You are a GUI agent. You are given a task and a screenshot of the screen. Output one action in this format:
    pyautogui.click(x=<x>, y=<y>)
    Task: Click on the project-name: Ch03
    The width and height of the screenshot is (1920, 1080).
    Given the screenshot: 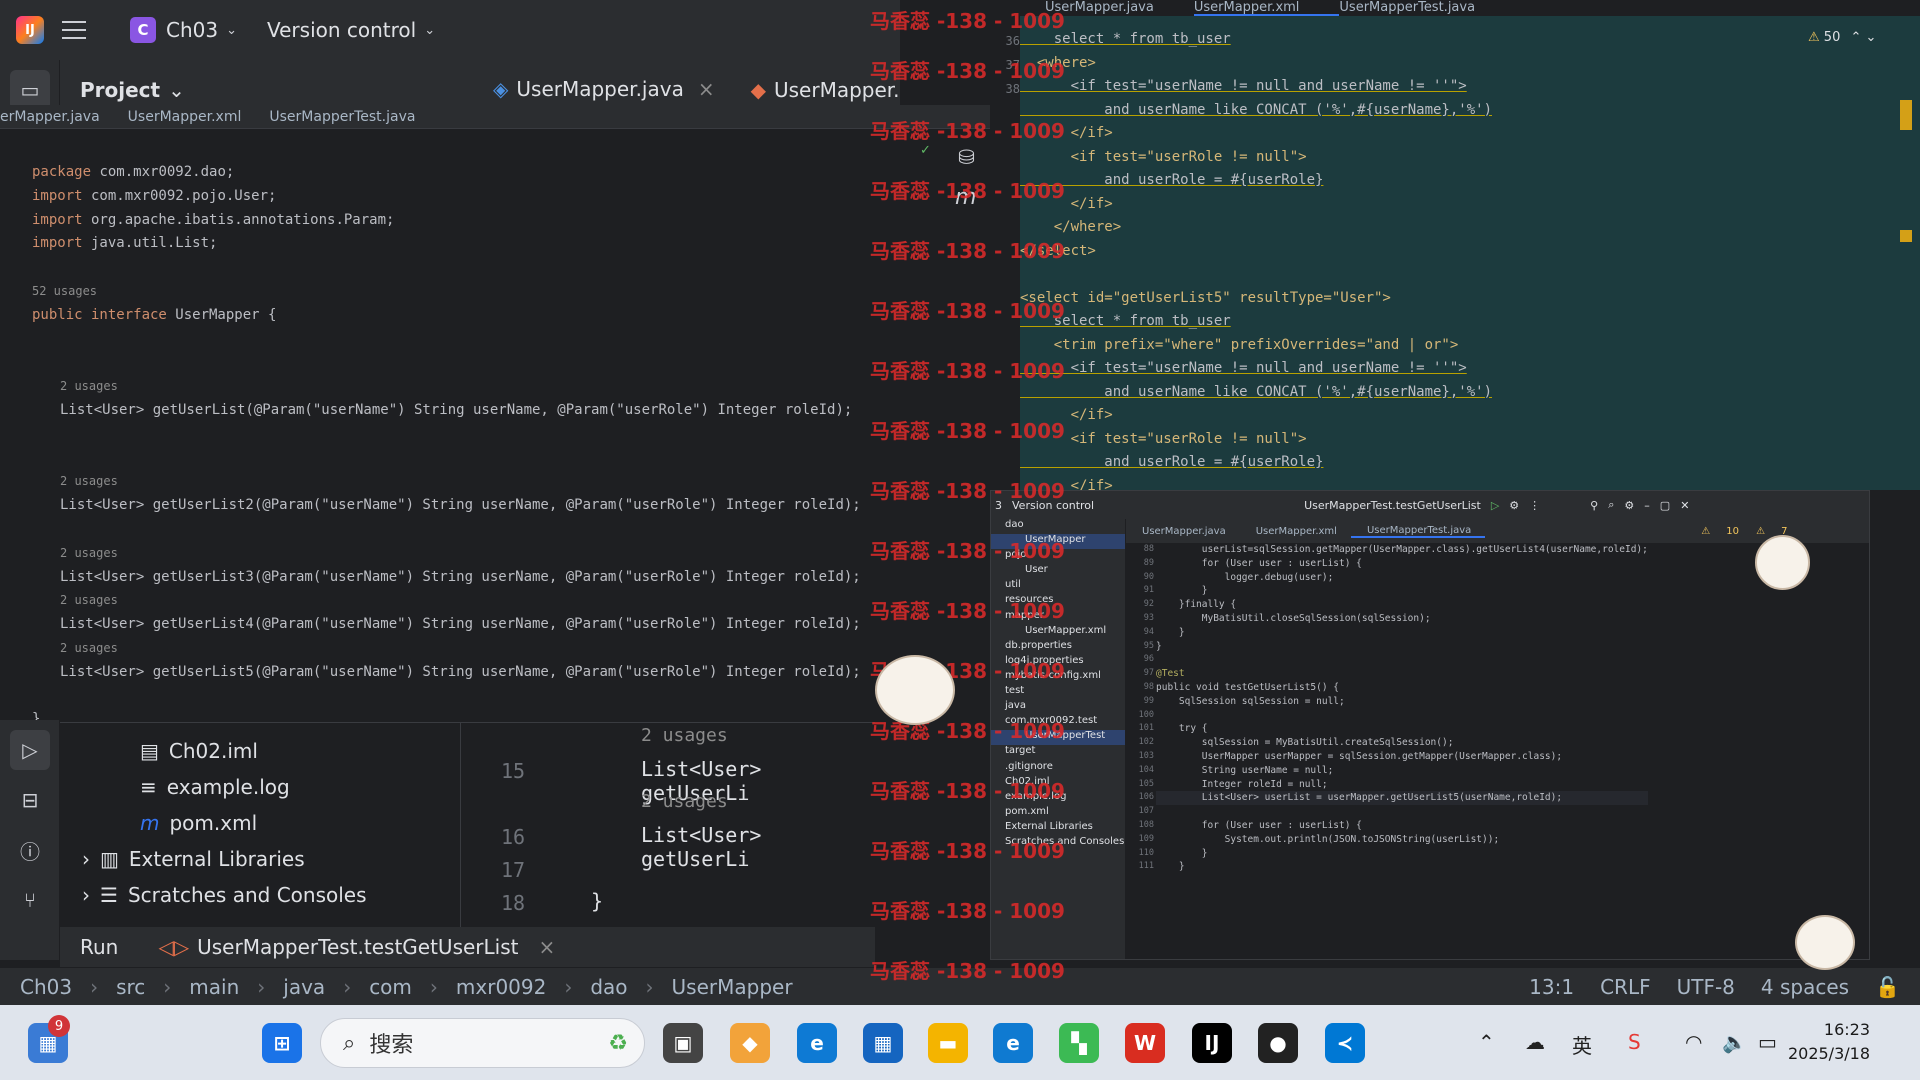 What is the action you would take?
    pyautogui.click(x=192, y=30)
    